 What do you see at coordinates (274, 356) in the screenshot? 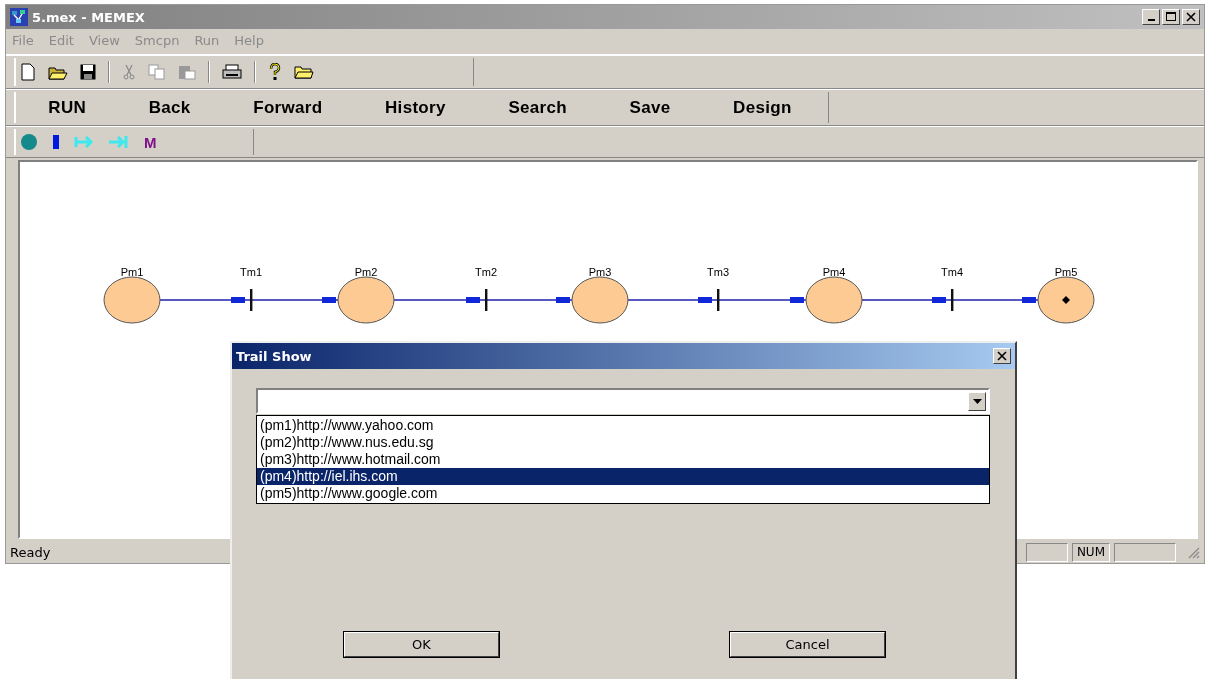
I see `dialog-title: Trail Show` at bounding box center [274, 356].